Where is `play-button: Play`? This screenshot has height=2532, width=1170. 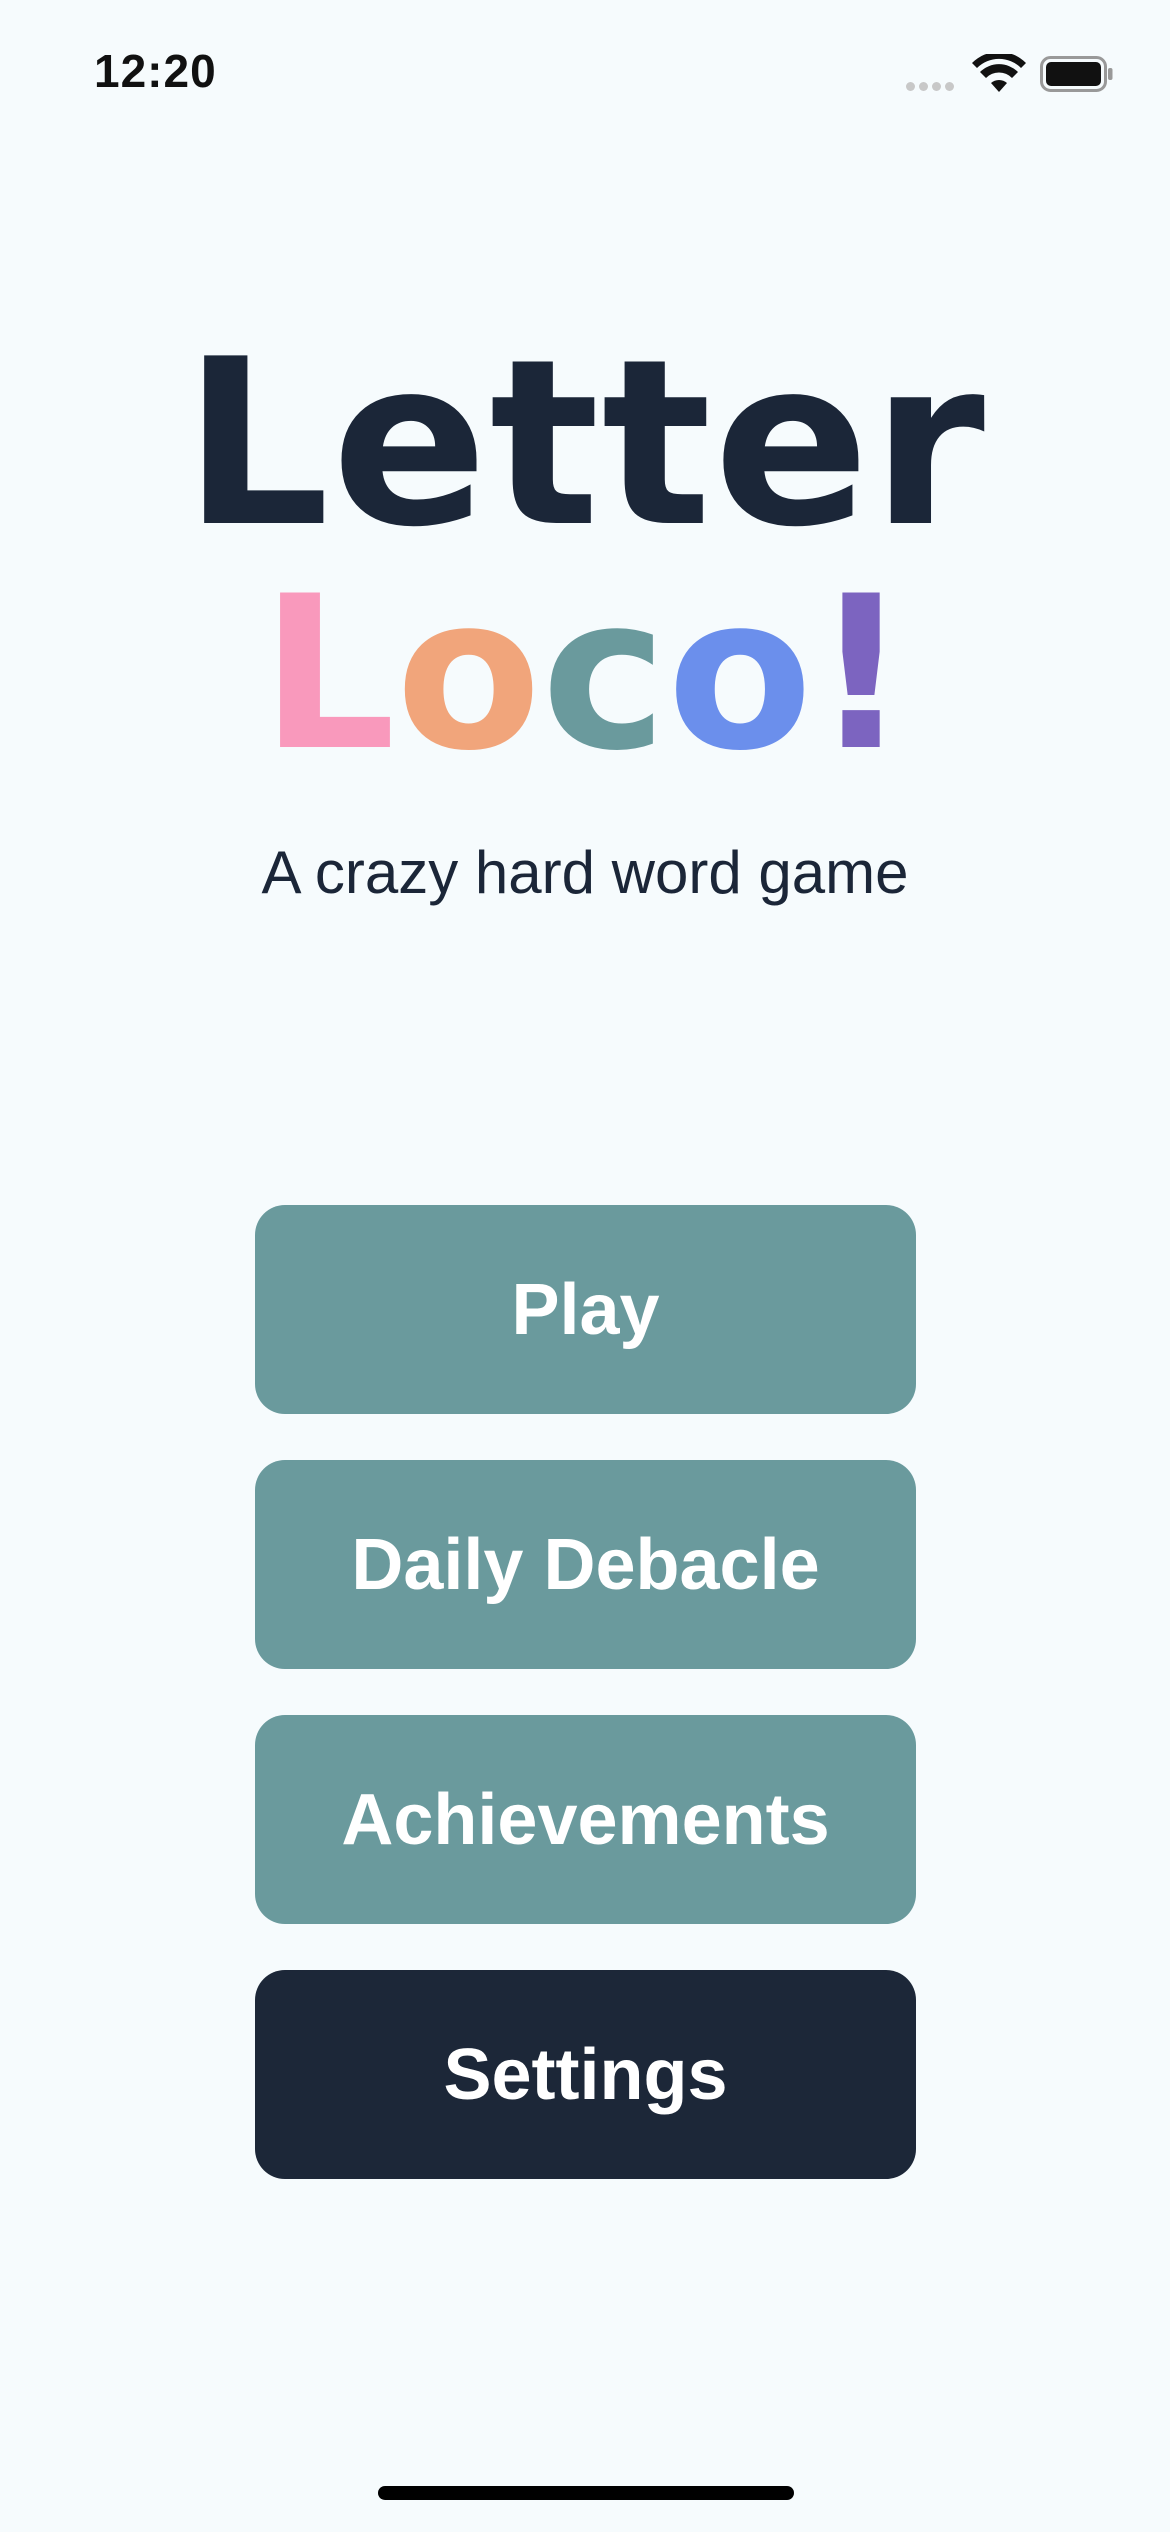
play-button: Play is located at coordinates (585, 1309).